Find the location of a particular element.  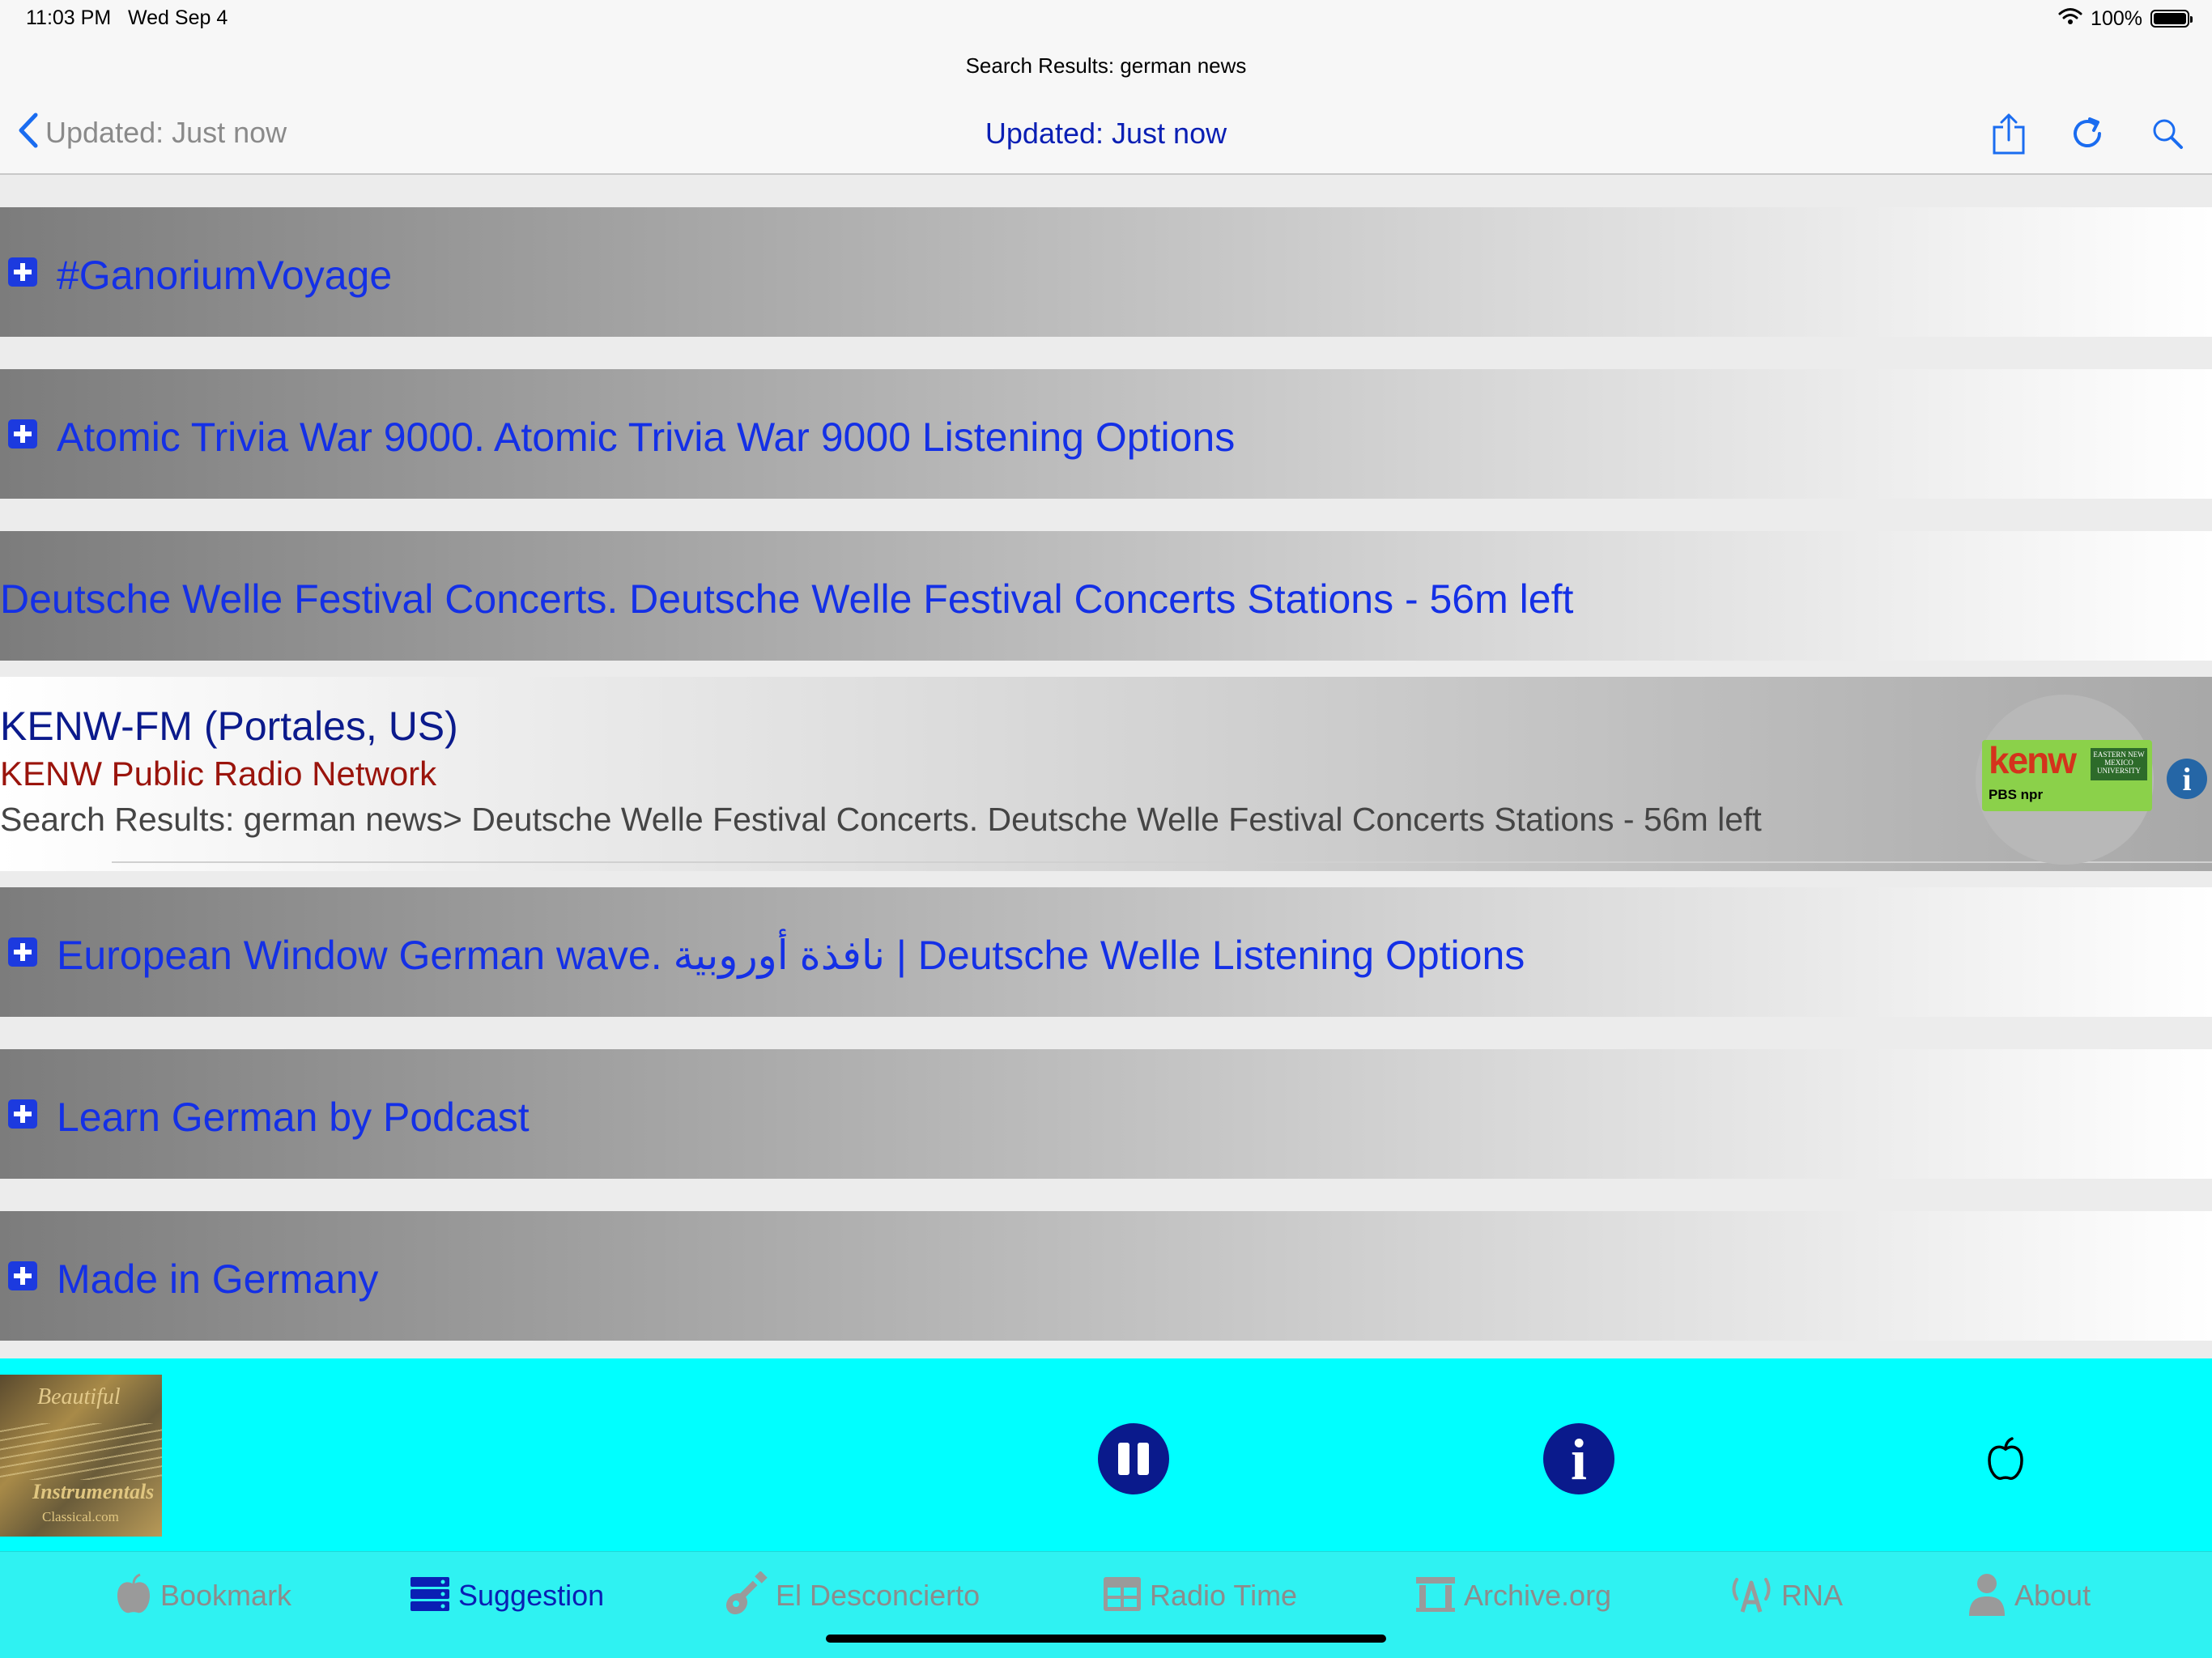

list-item: #GanoriumVoyage is located at coordinates (1106, 272).